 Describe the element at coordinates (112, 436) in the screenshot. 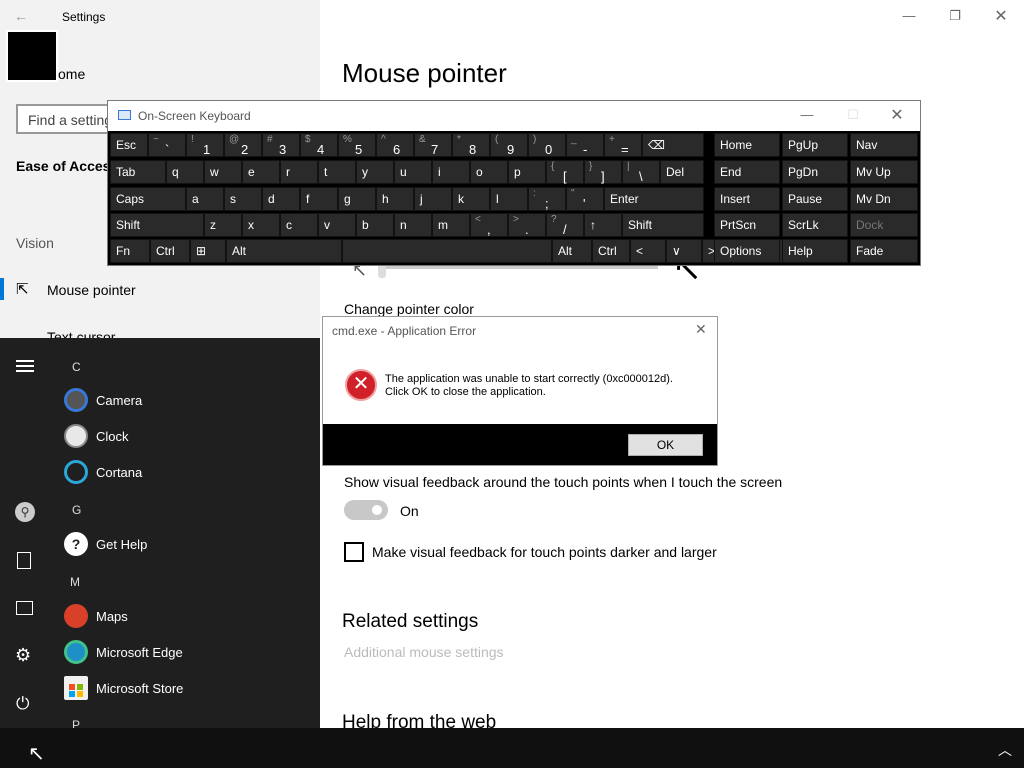

I see `app-clock: Clock` at that location.